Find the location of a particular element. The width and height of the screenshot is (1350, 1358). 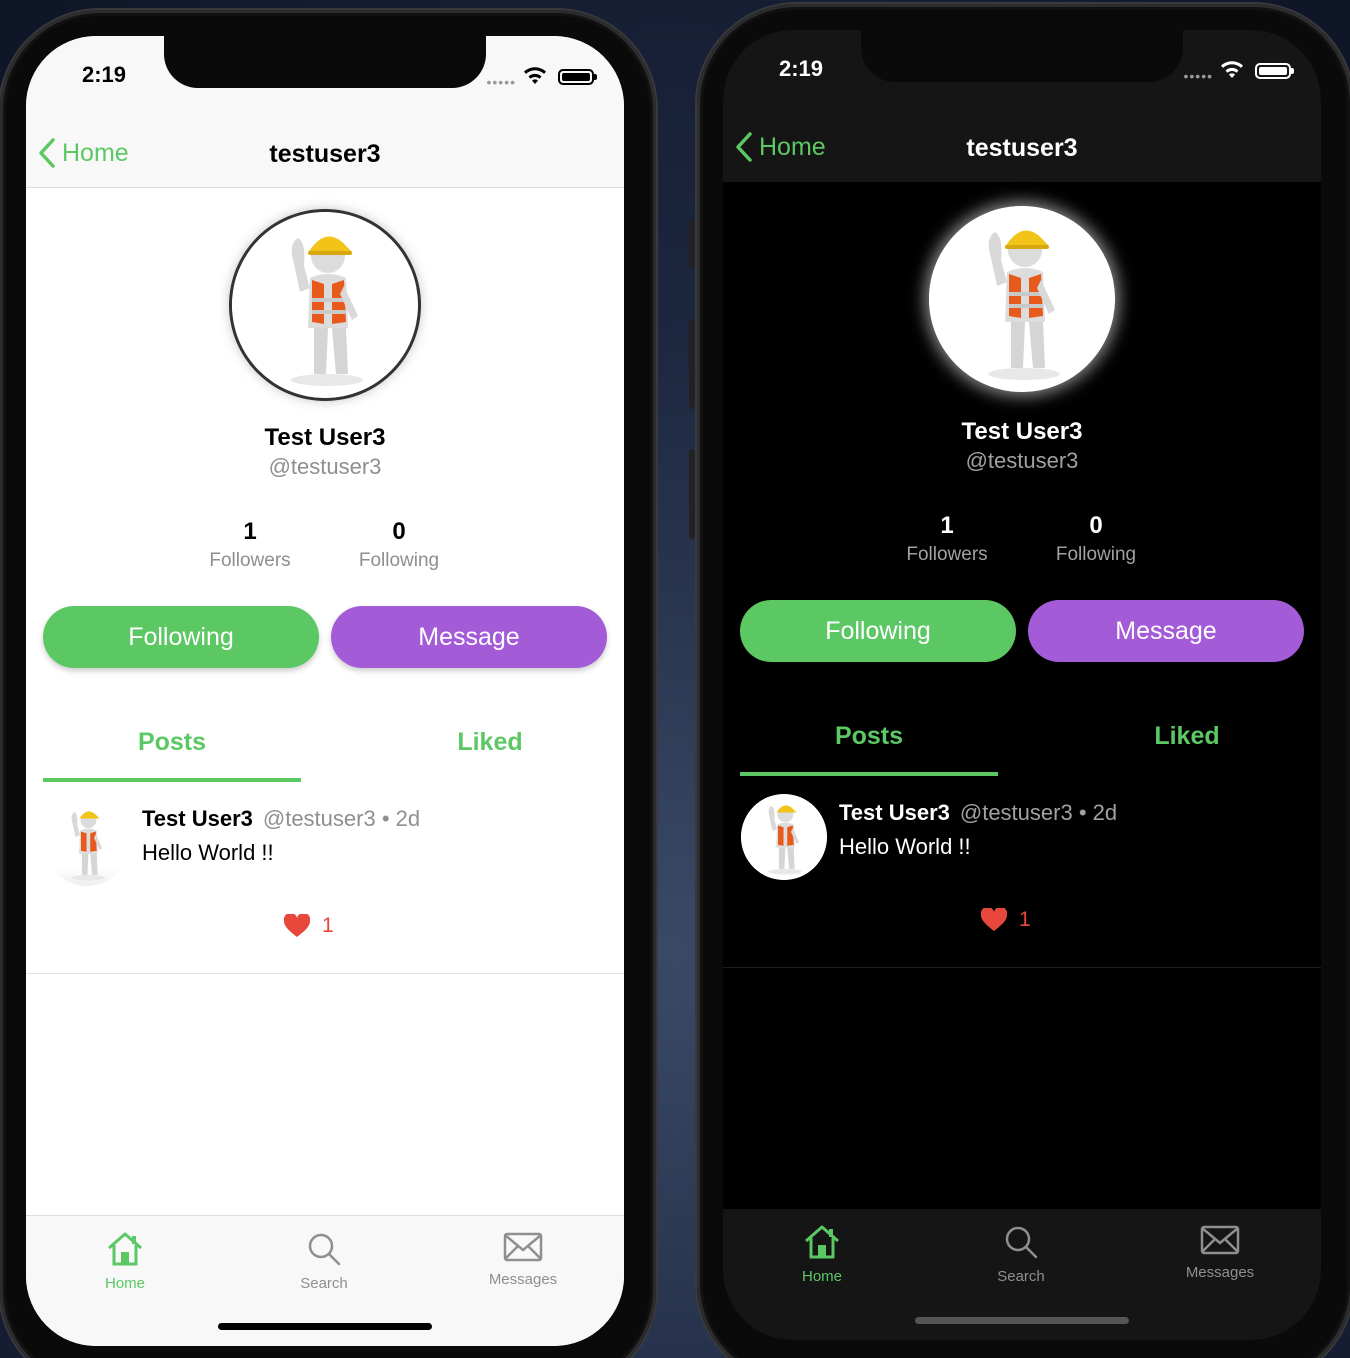

mute-switch is located at coordinates (692, 244).